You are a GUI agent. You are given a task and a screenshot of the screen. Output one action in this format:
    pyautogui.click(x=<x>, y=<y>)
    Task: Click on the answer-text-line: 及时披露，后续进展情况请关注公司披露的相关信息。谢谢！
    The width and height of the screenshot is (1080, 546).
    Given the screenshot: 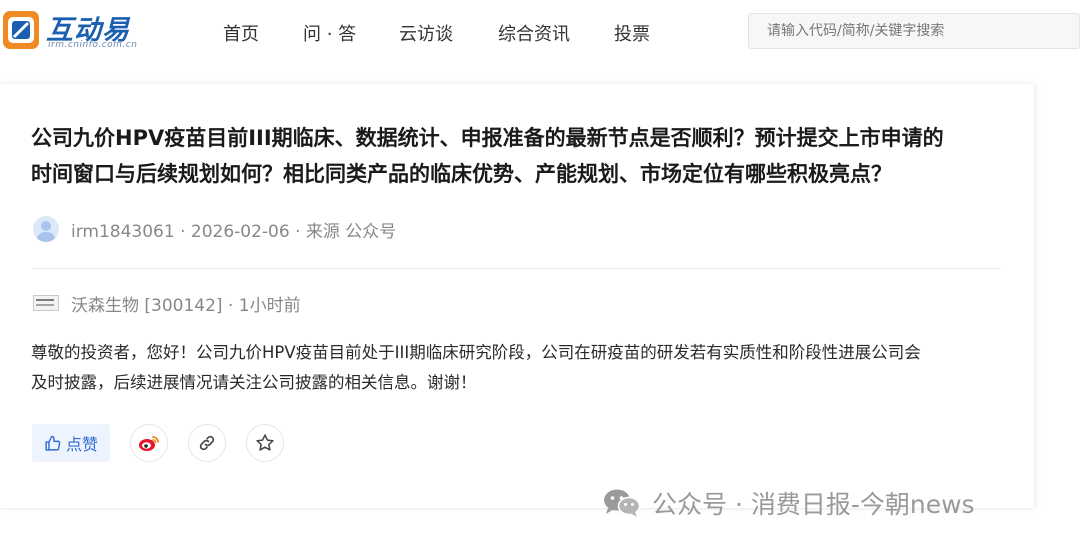 What is the action you would take?
    pyautogui.click(x=254, y=382)
    